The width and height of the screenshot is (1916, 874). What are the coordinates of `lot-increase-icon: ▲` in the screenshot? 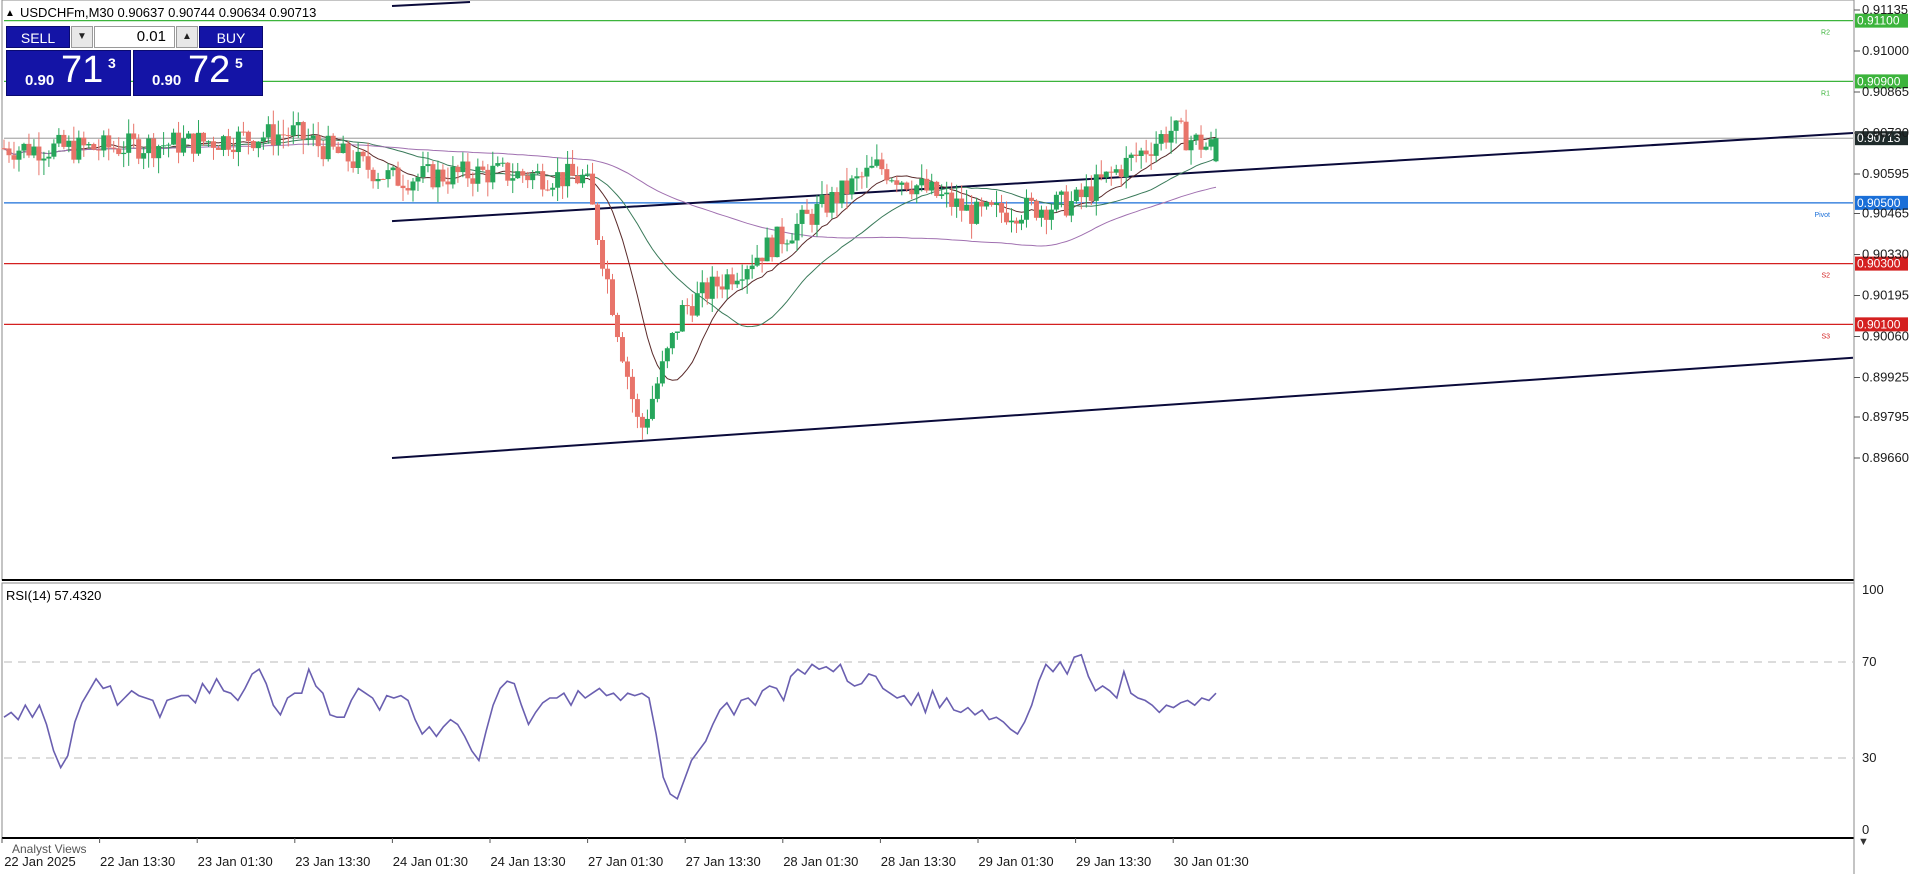 It's located at (187, 37).